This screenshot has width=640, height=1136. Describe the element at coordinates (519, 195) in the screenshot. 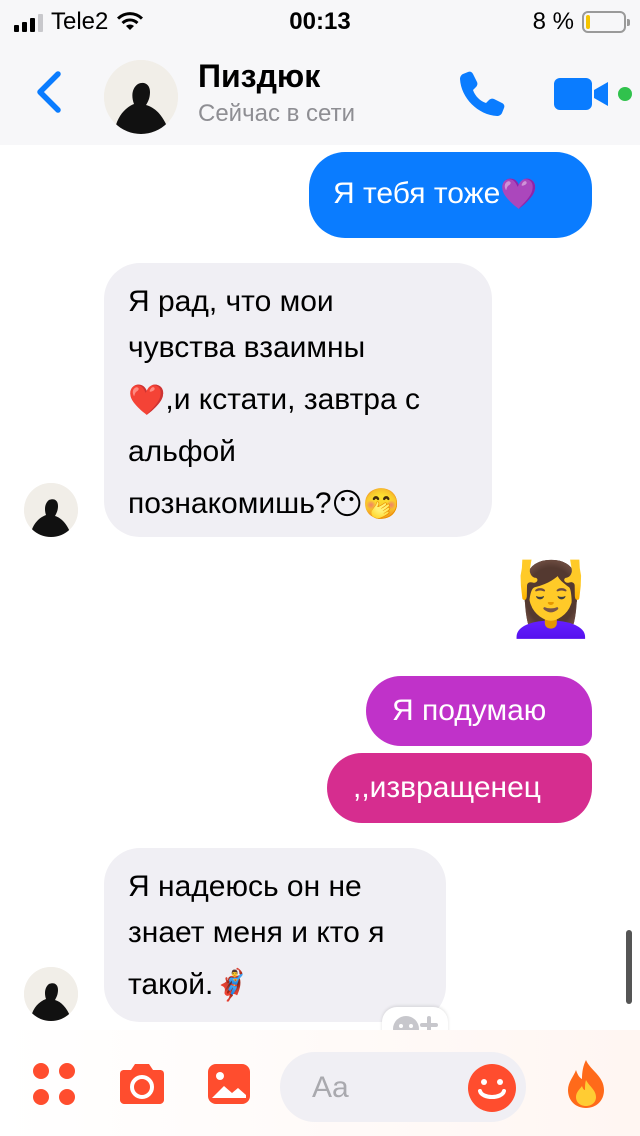

I see `purple-heart-emoji: 💜` at that location.